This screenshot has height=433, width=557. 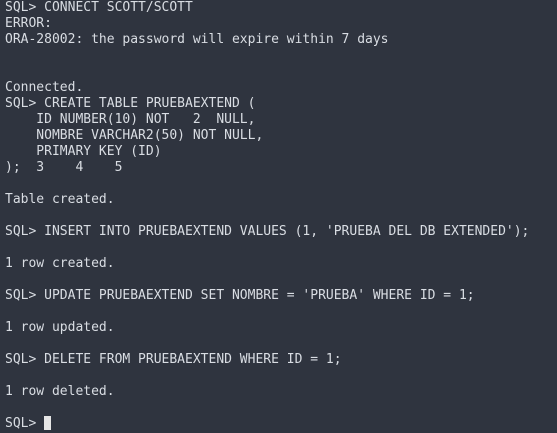 I want to click on text-cursor, so click(x=48, y=423).